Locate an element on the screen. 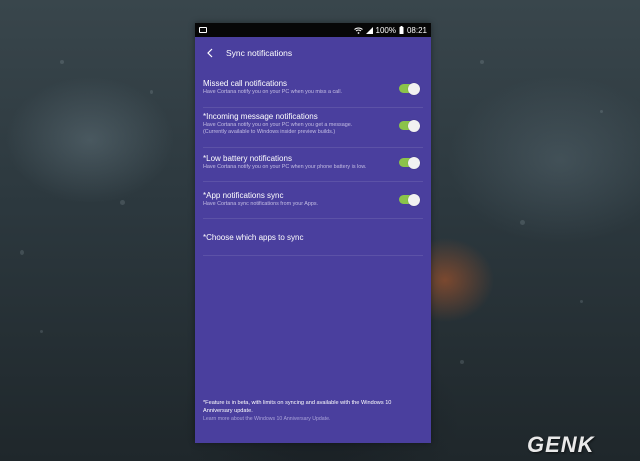 The image size is (640, 461). missed-call-toggle is located at coordinates (409, 88).